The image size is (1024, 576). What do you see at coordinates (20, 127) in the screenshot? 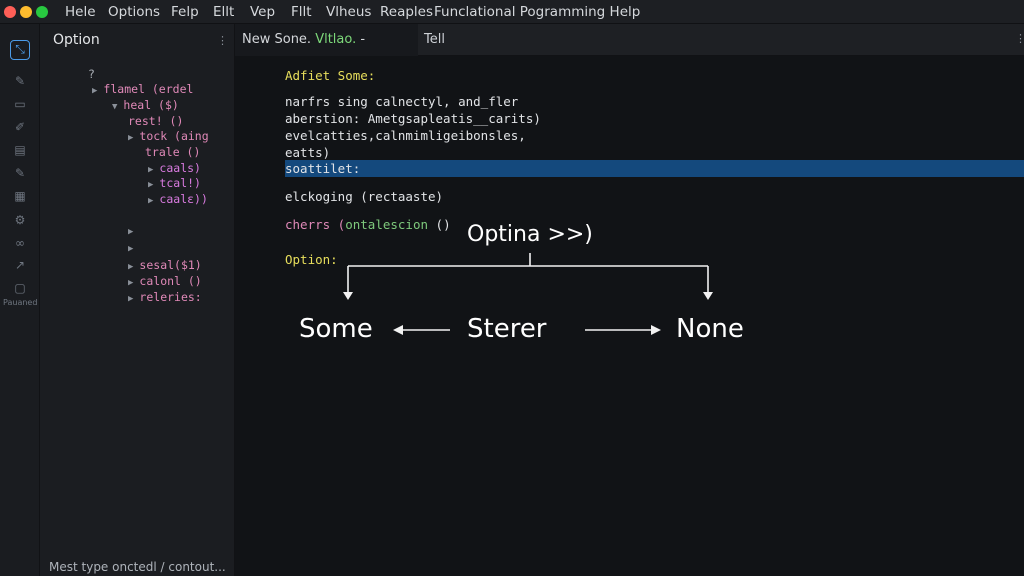
I see `pencil-icon: ✐` at bounding box center [20, 127].